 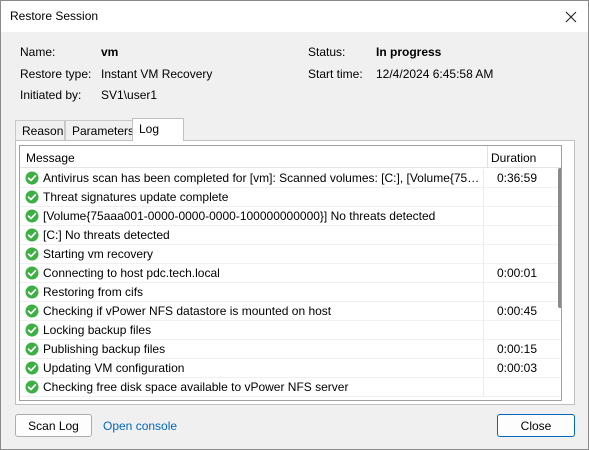 I want to click on window-title: Restore Session, so click(x=54, y=16).